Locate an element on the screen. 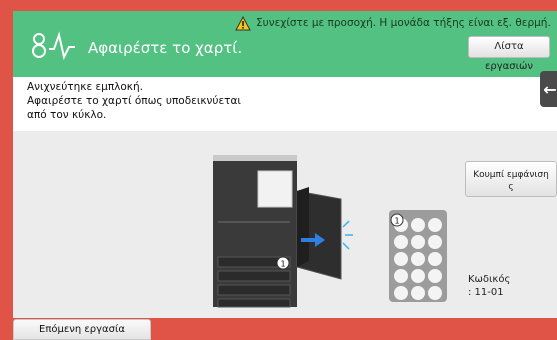  panel-marker-label: 1 is located at coordinates (396, 221).